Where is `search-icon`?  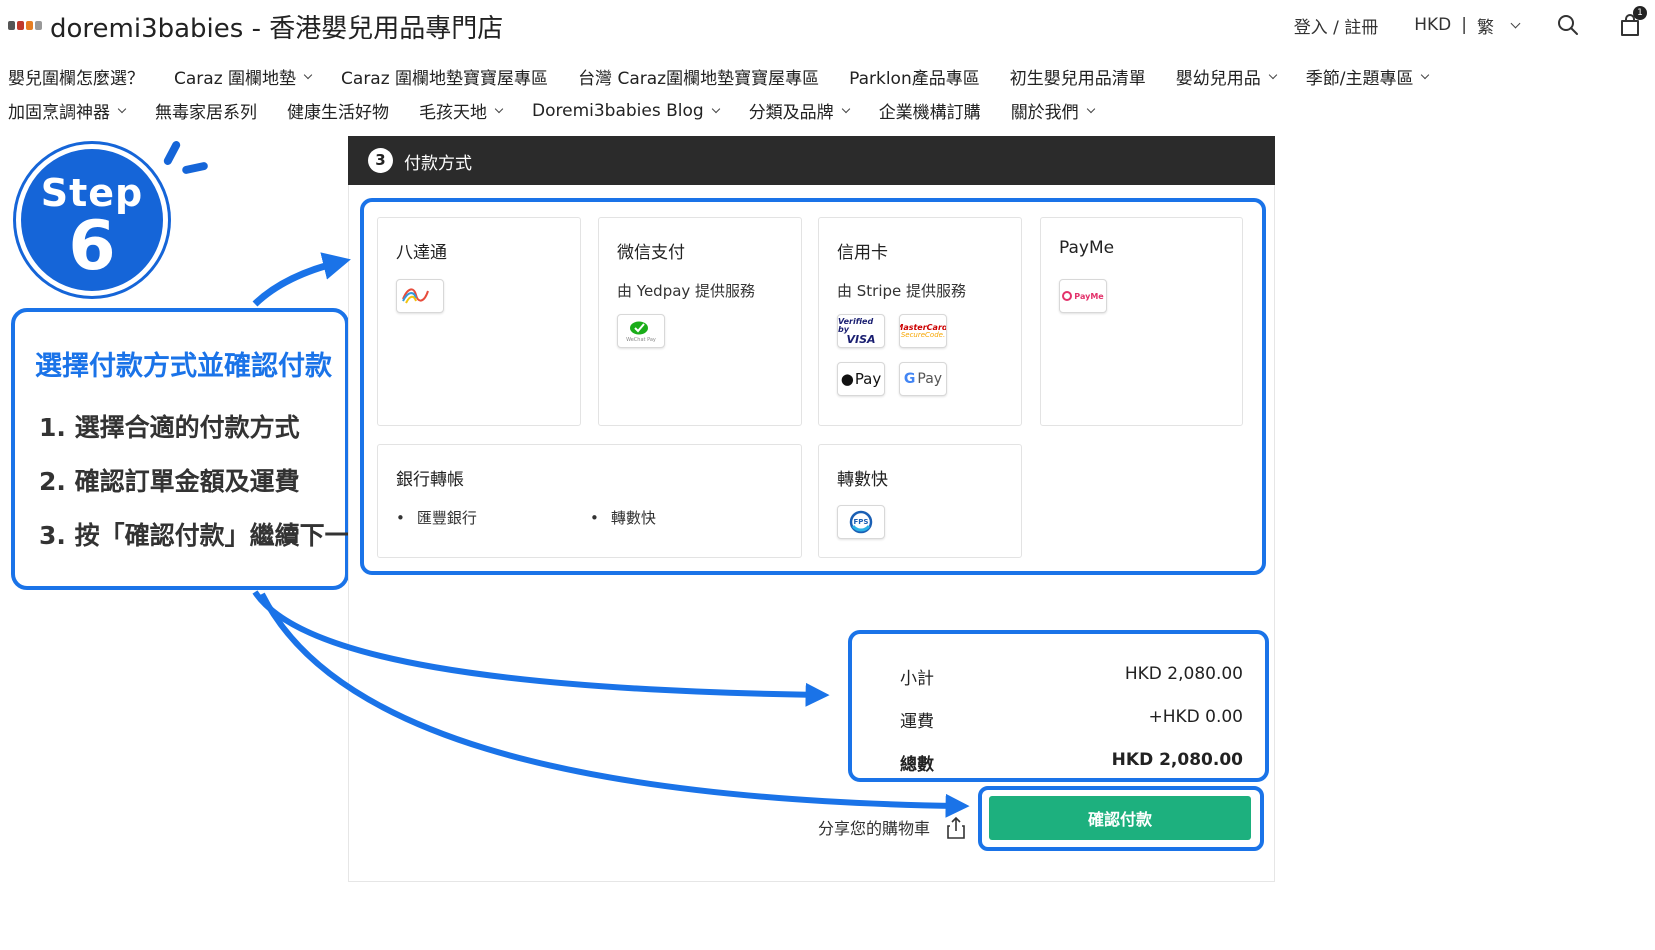 search-icon is located at coordinates (1568, 25).